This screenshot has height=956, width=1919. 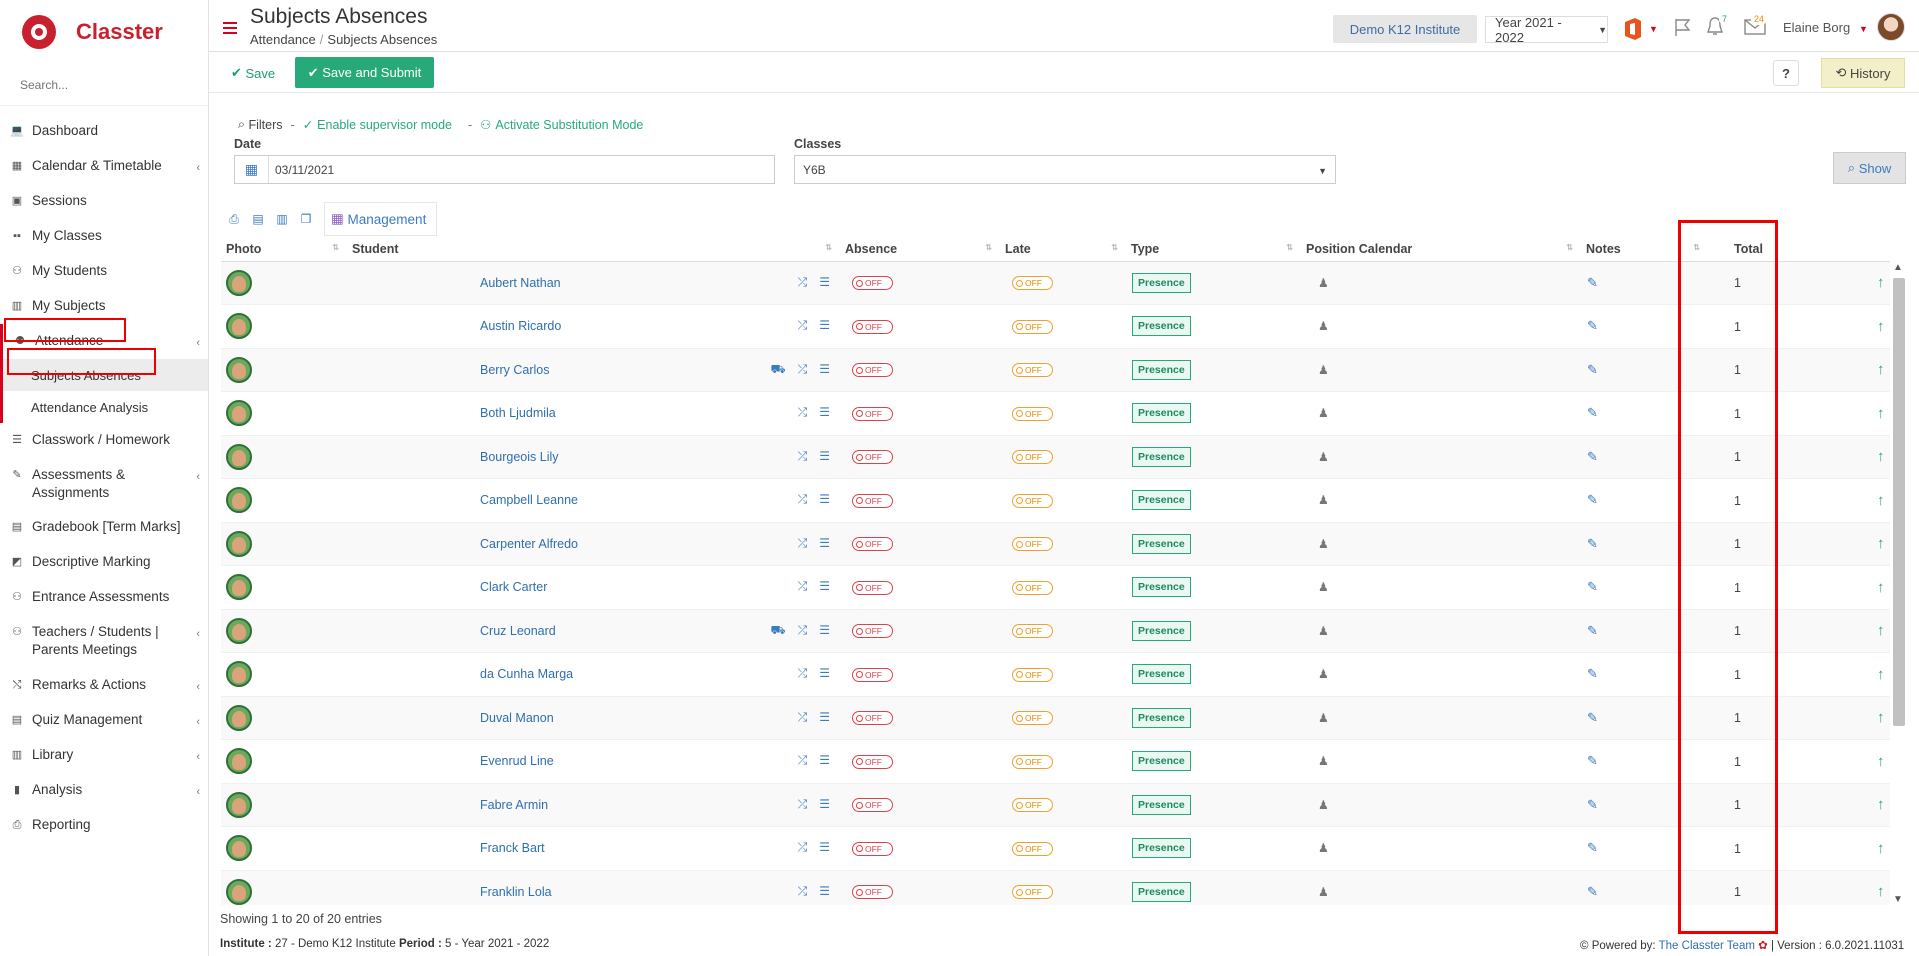 I want to click on bus-icon: ⛟, so click(x=778, y=631).